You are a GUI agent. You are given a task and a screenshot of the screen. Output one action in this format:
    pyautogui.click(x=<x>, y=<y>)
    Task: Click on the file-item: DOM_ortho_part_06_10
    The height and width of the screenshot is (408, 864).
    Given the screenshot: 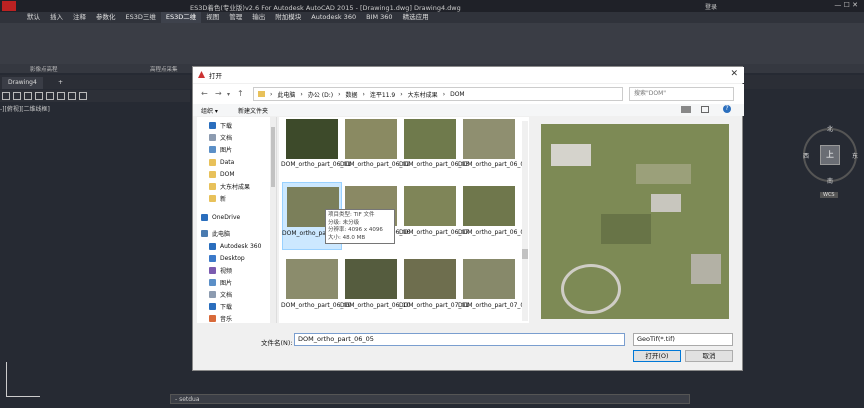 What is the action you would take?
    pyautogui.click(x=375, y=289)
    